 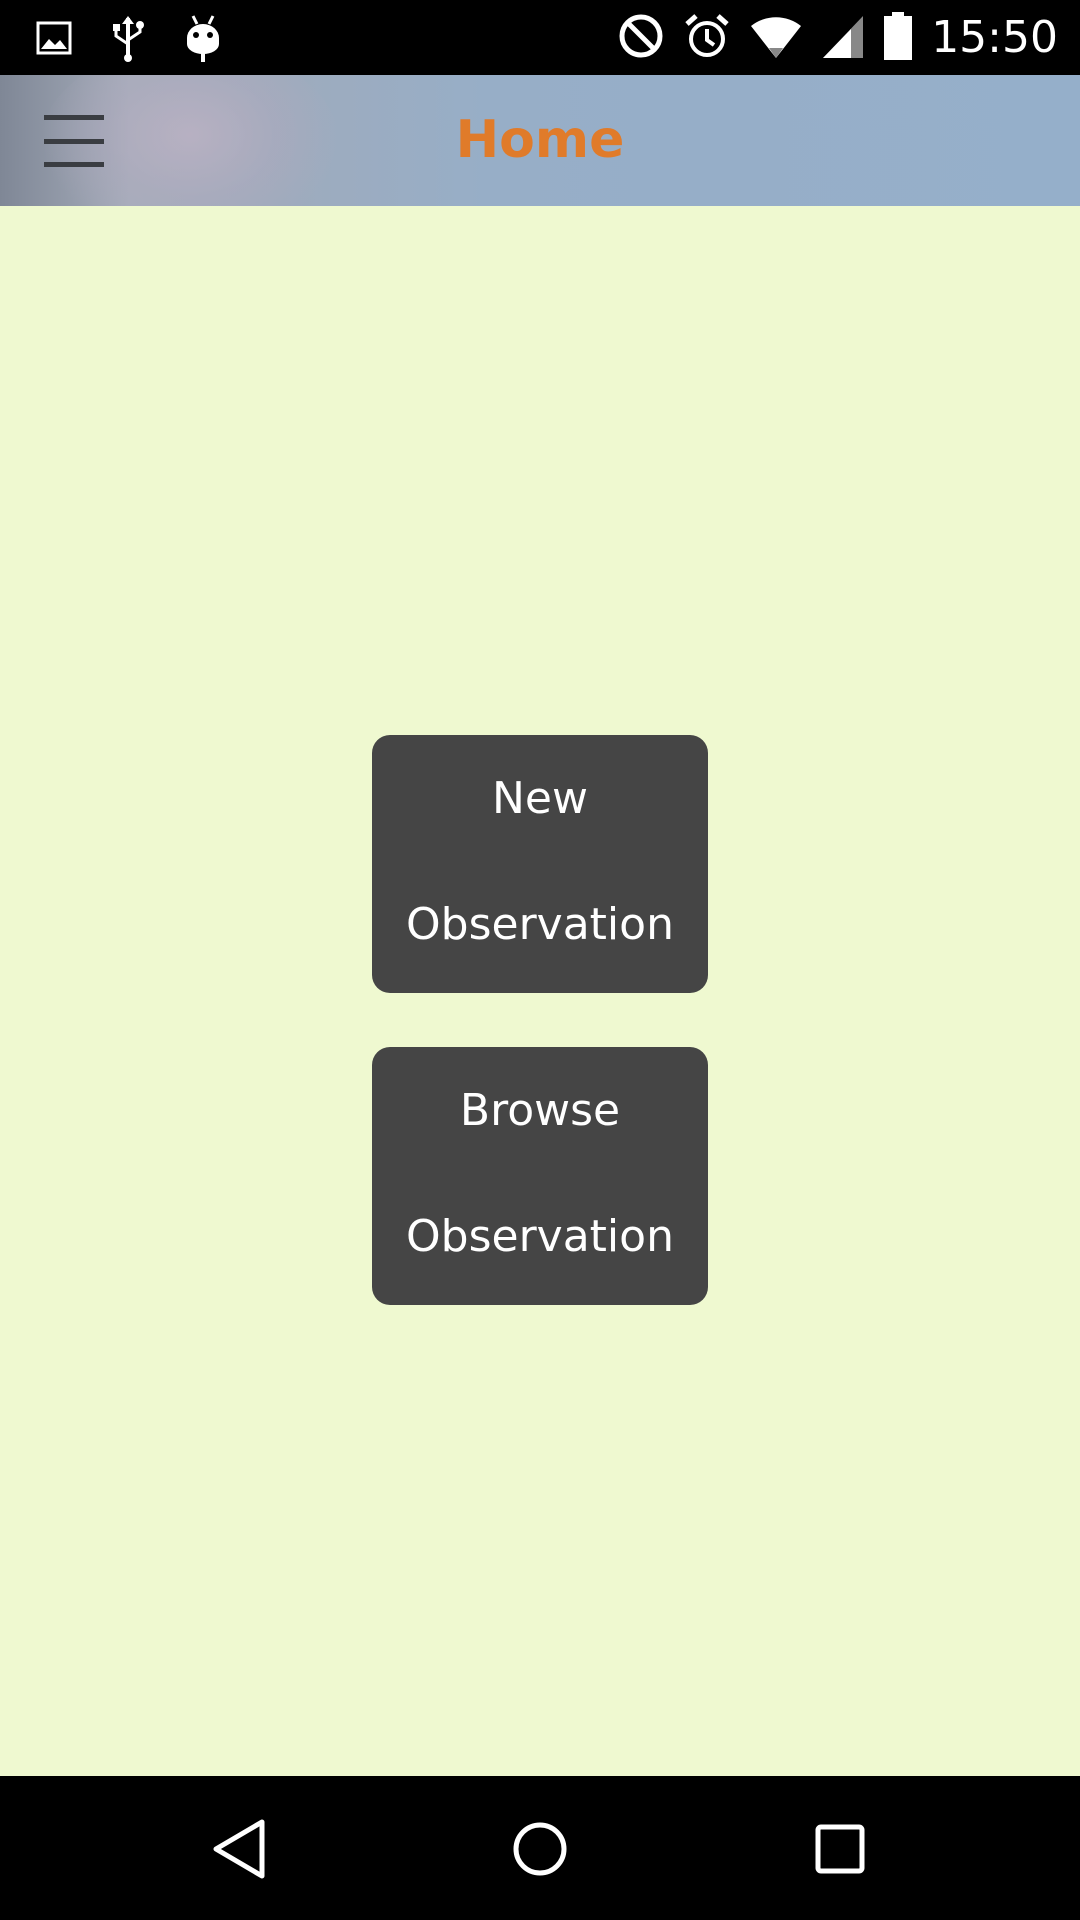 What do you see at coordinates (840, 1849) in the screenshot?
I see `recents-icon` at bounding box center [840, 1849].